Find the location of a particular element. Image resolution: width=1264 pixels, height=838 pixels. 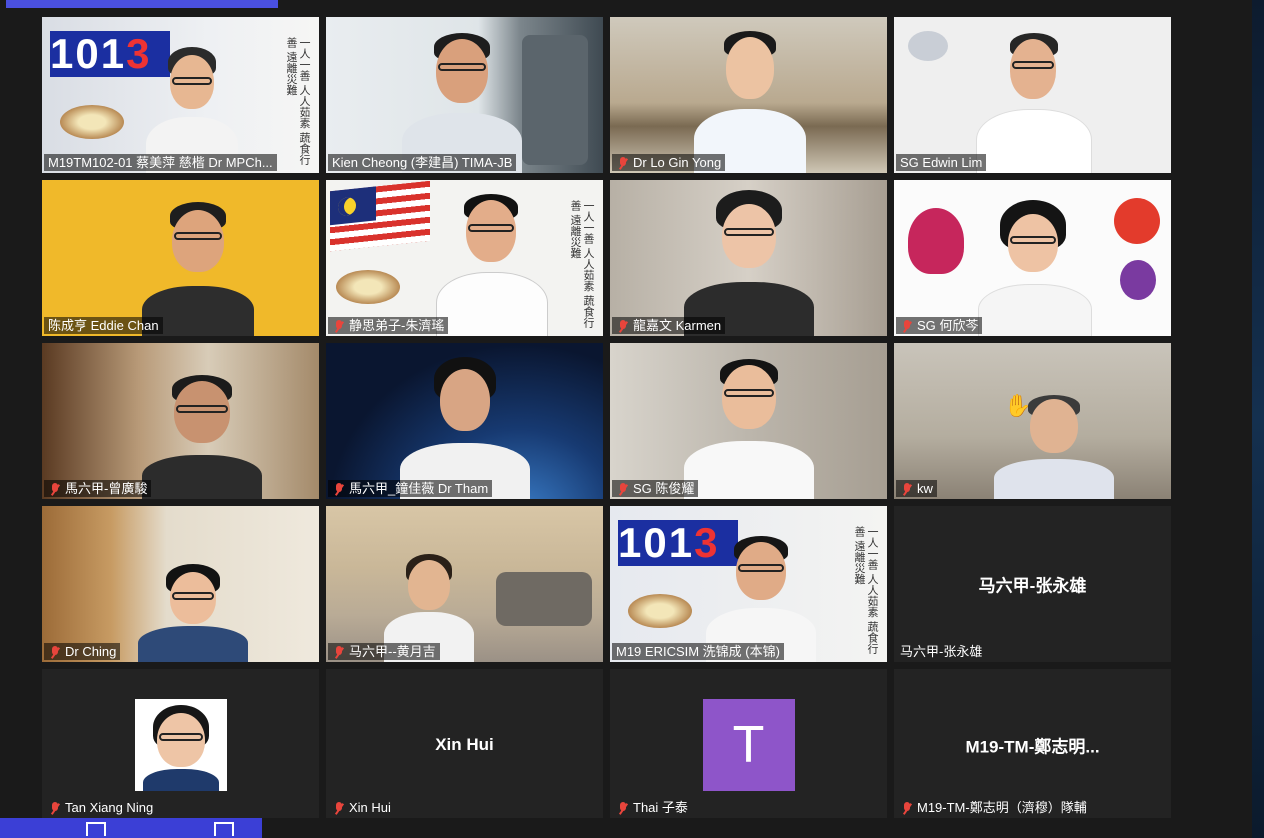

organization-logo is located at coordinates (928, 46).